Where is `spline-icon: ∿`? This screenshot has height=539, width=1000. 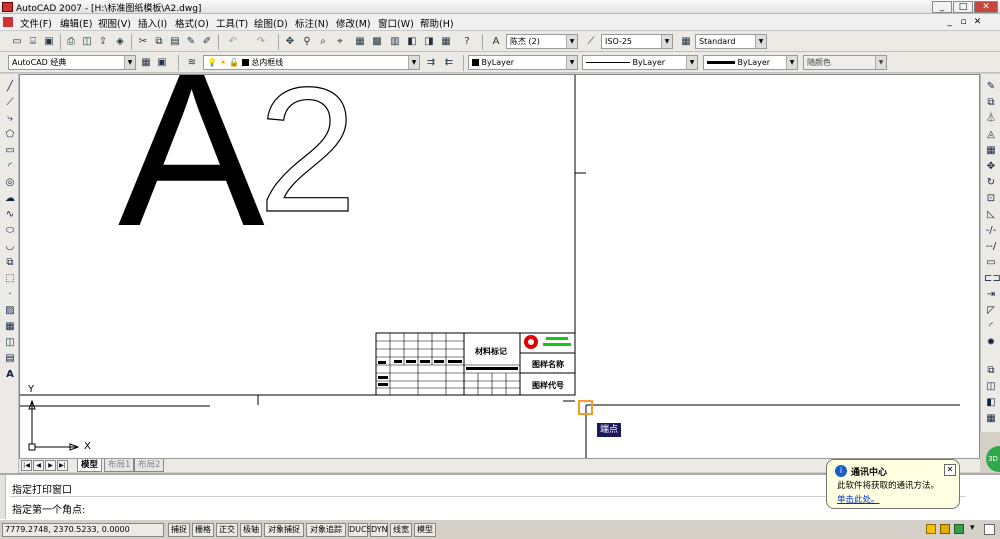
spline-icon: ∿ is located at coordinates (10, 215).